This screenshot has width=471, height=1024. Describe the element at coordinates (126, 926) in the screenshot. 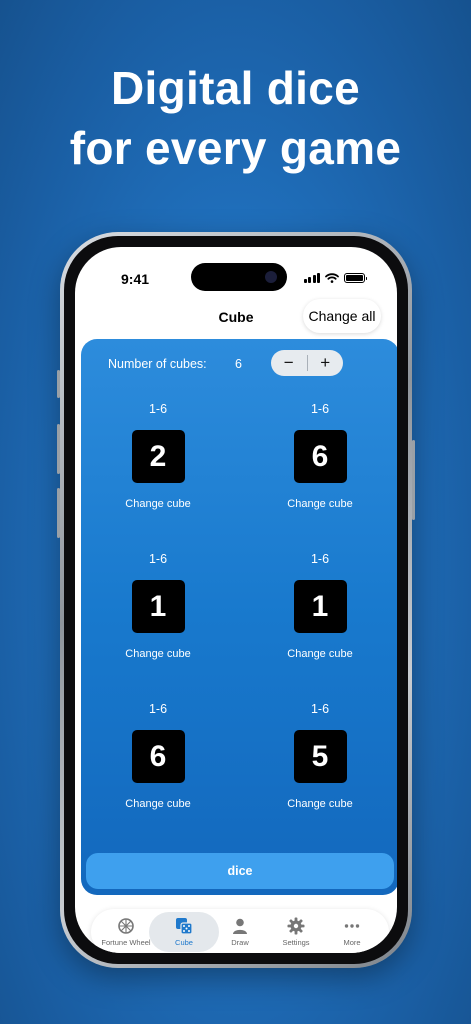

I see `wheel-icon` at that location.